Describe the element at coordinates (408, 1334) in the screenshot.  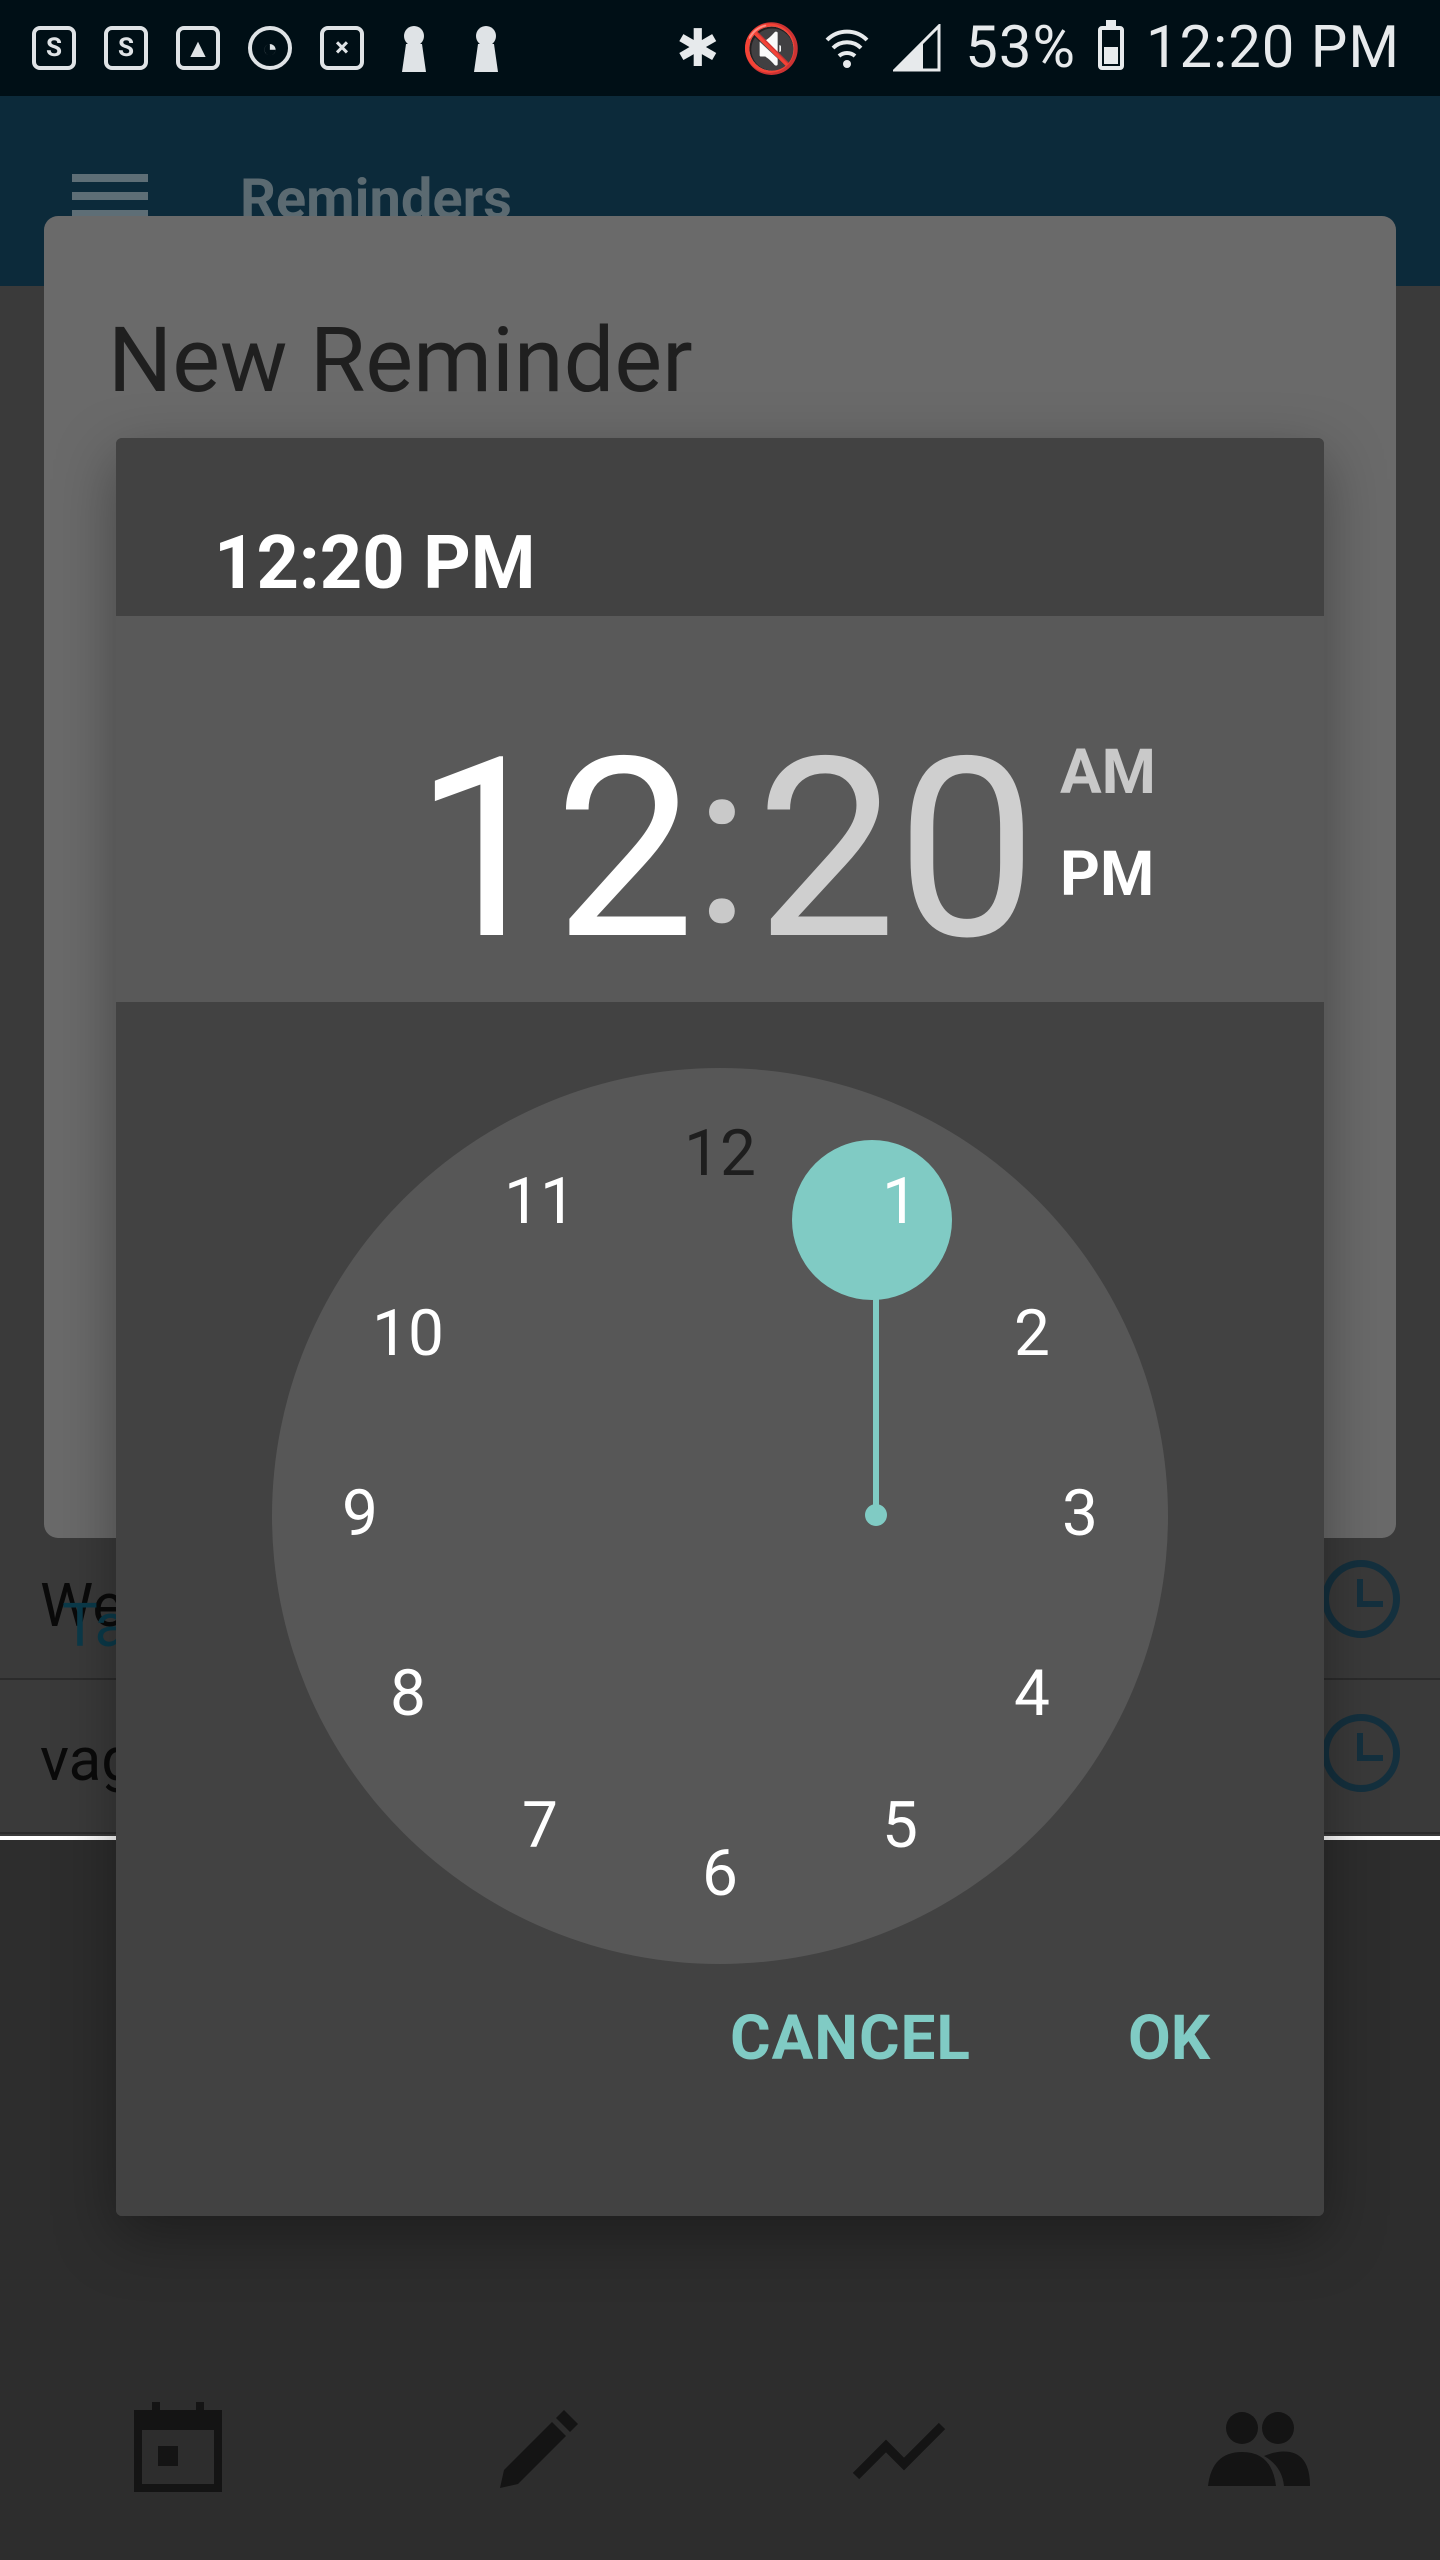
I see `clock-number-10: 10` at that location.